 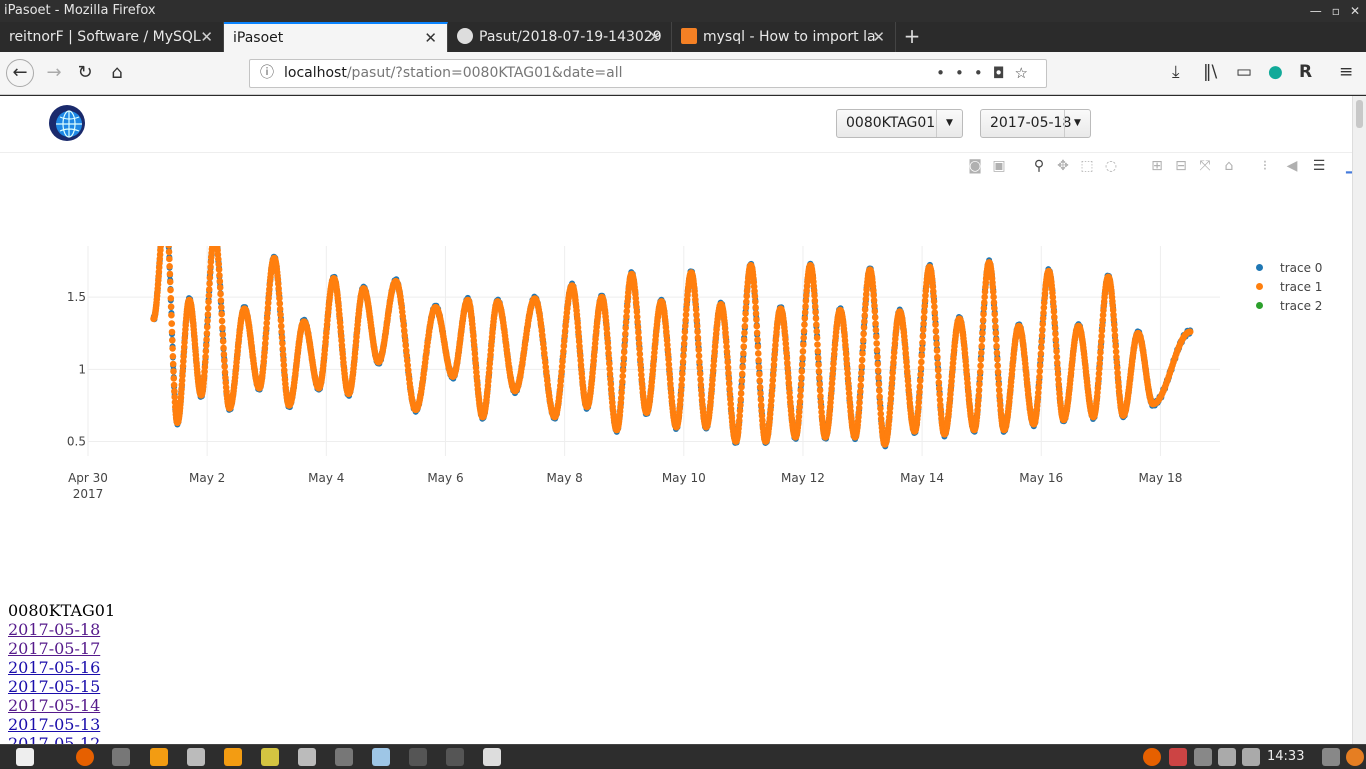 I want to click on y-tick-label: 1, so click(x=82, y=369).